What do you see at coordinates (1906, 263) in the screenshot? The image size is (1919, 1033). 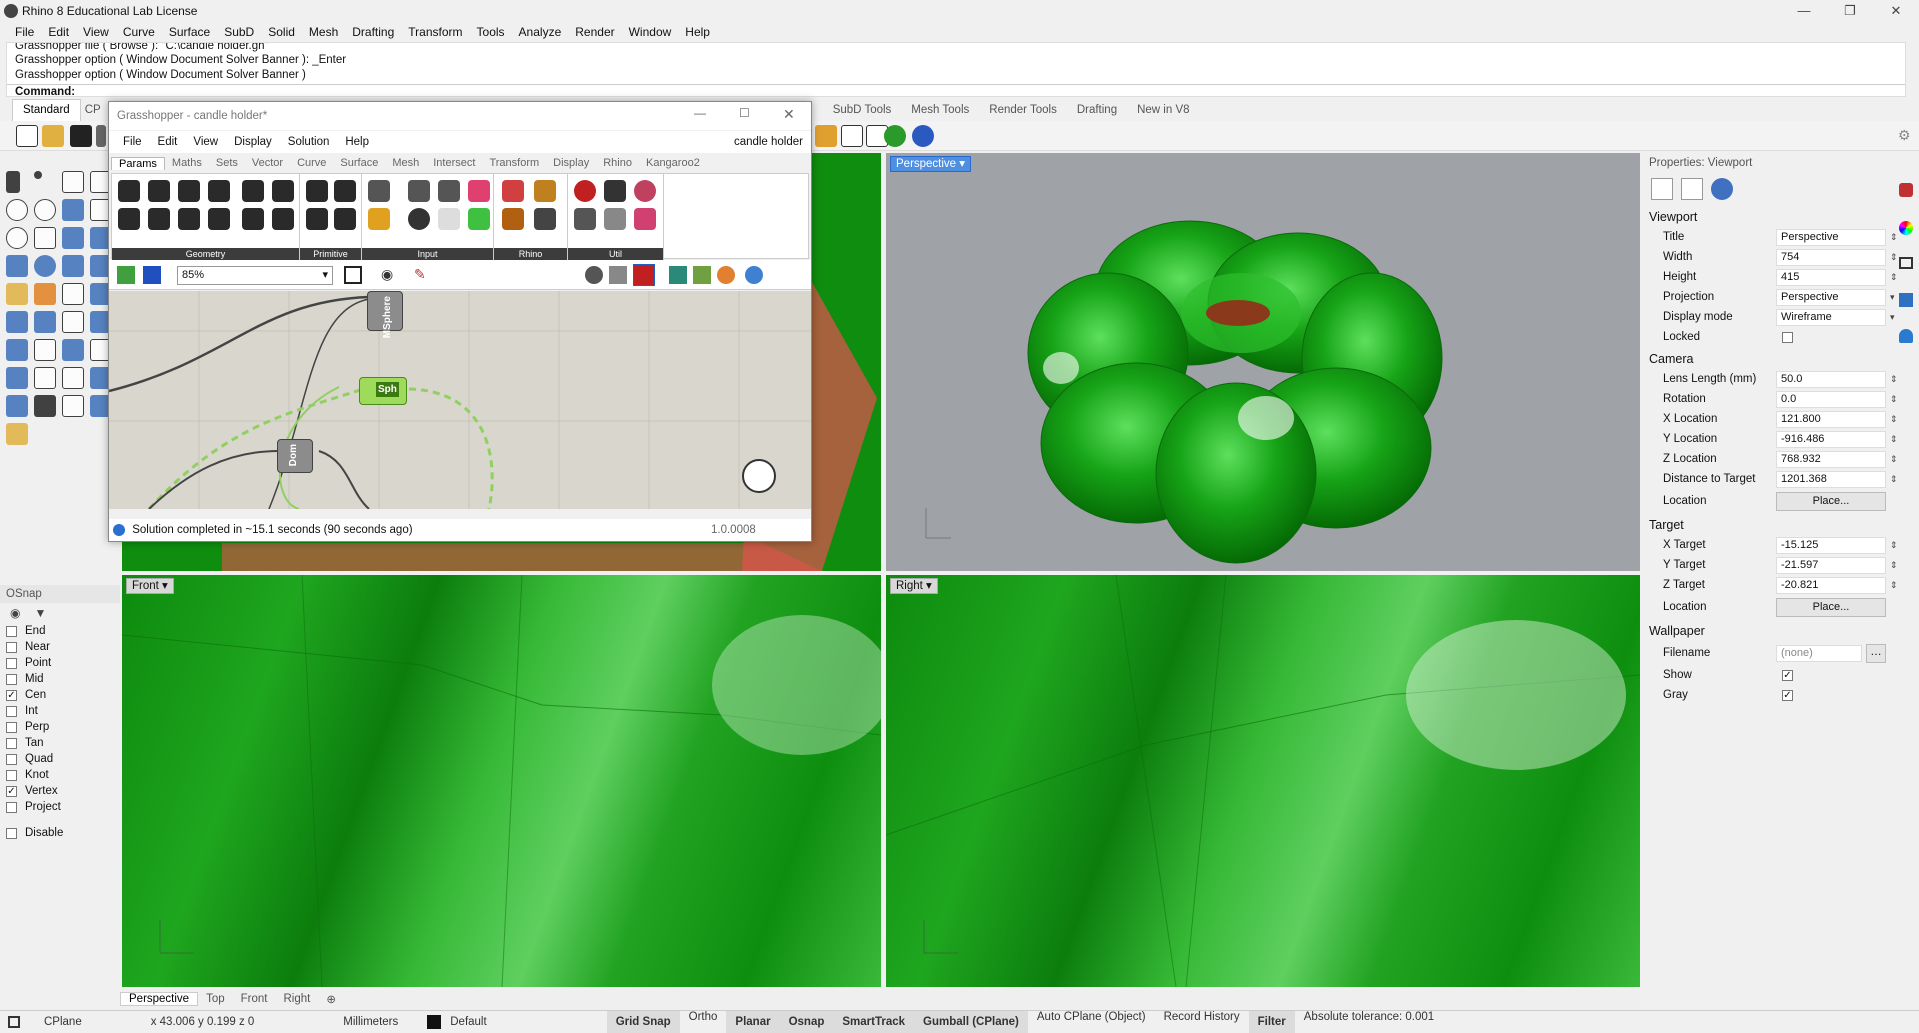 I see `display-icon` at bounding box center [1906, 263].